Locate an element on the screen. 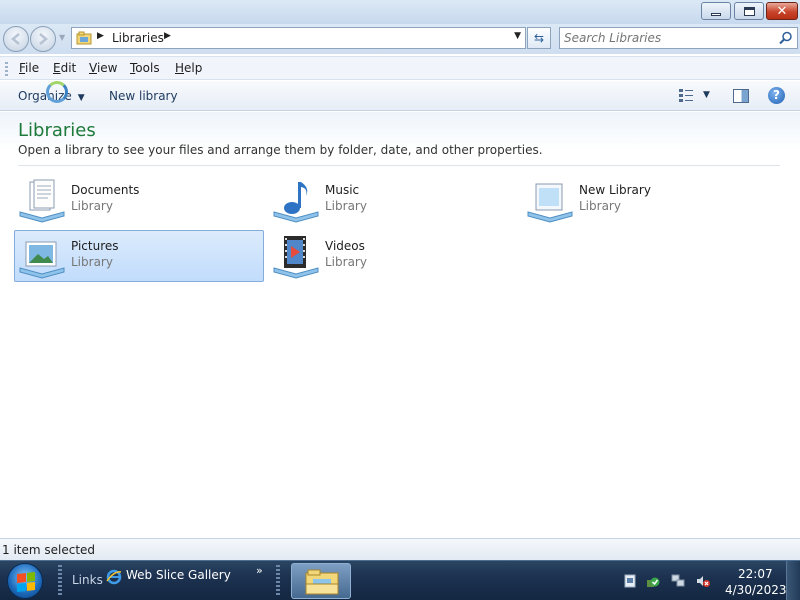 This screenshot has width=800, height=600. refresh-icon: ⇆ is located at coordinates (539, 38).